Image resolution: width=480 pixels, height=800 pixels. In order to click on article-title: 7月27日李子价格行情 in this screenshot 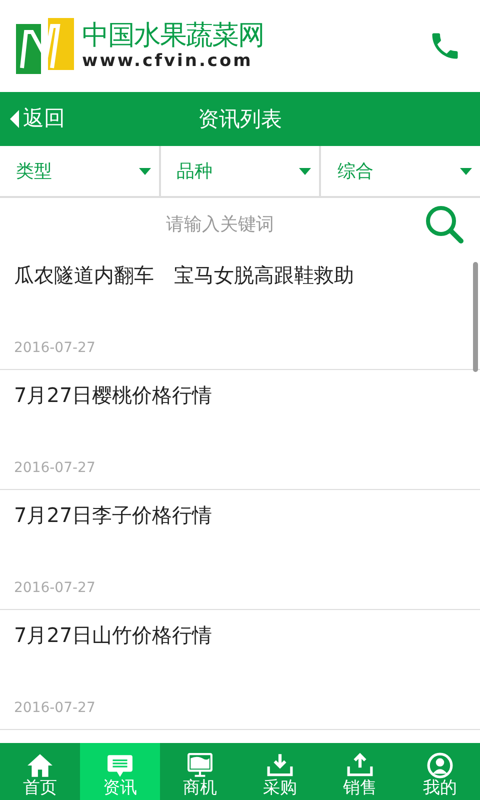, I will do `click(240, 515)`.